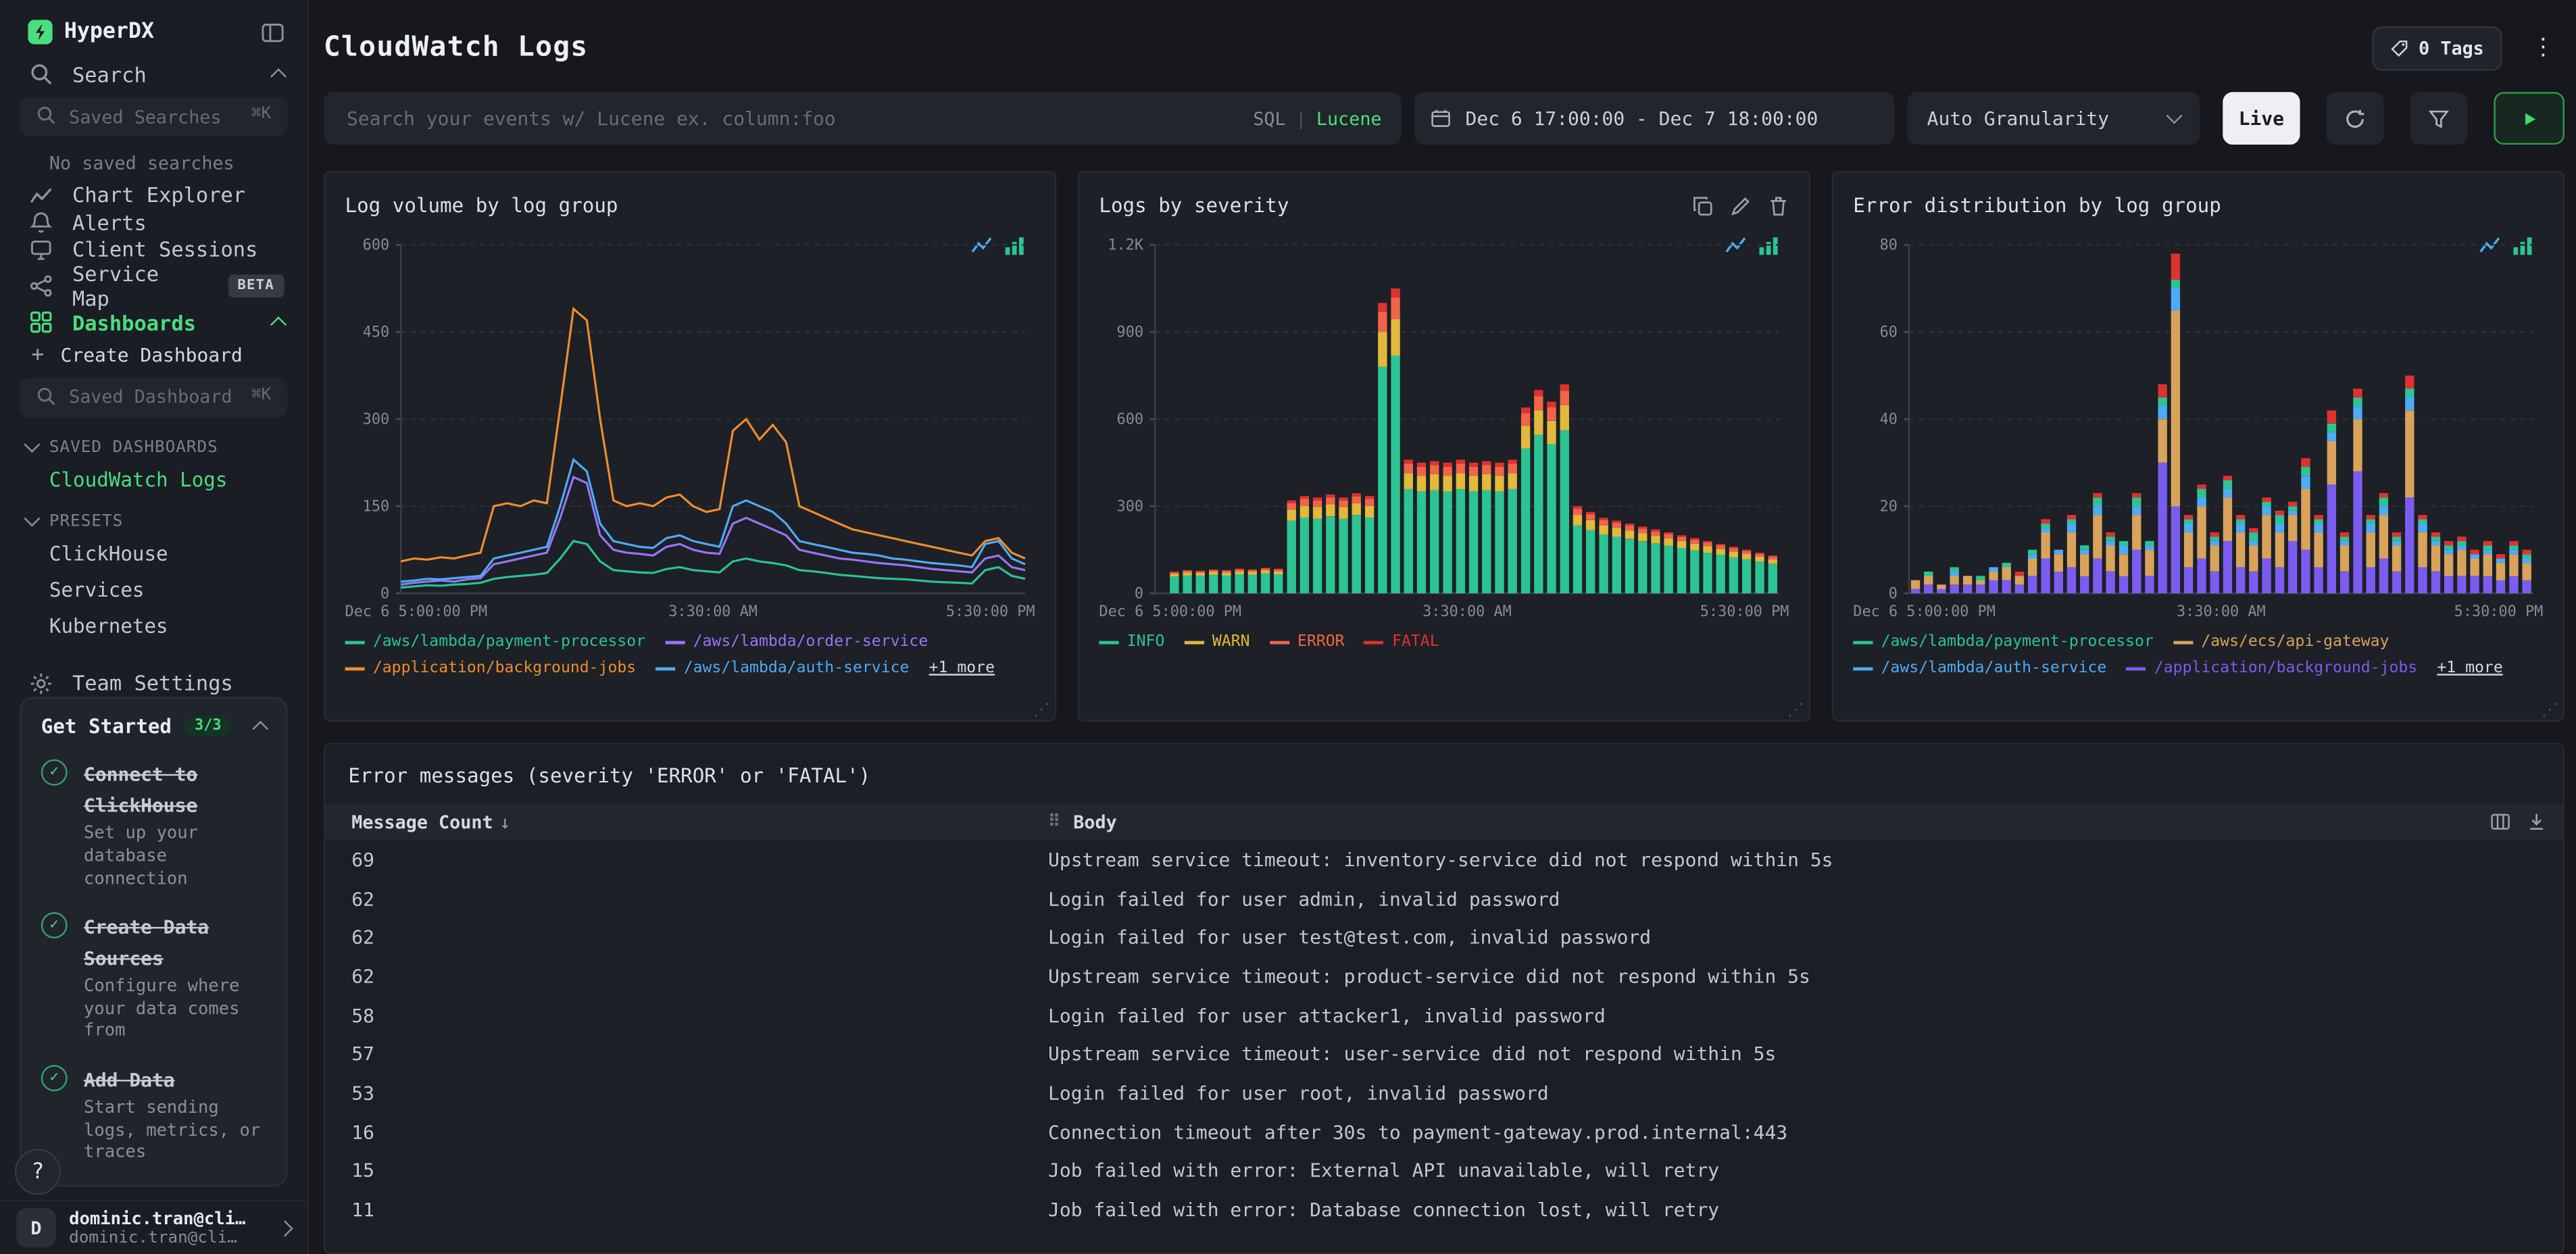 This screenshot has width=2576, height=1254. I want to click on sort-desc-icon: ↓, so click(505, 822).